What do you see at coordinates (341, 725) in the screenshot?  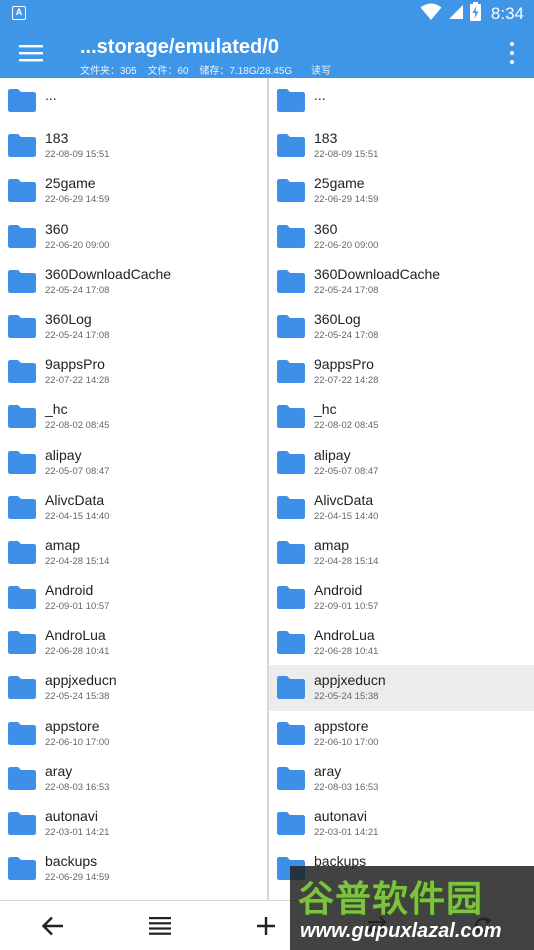 I see `folder-name: appstore` at bounding box center [341, 725].